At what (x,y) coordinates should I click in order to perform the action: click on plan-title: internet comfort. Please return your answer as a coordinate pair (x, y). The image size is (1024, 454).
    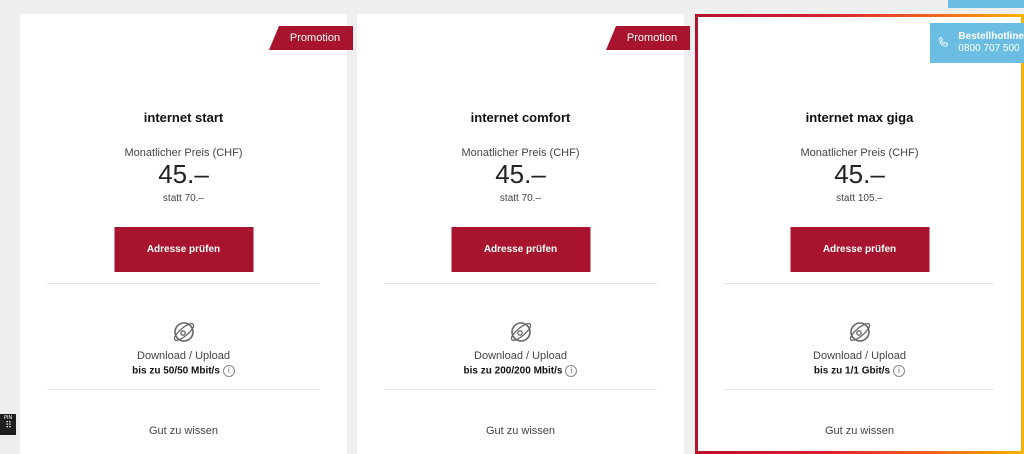
    Looking at the image, I should click on (520, 117).